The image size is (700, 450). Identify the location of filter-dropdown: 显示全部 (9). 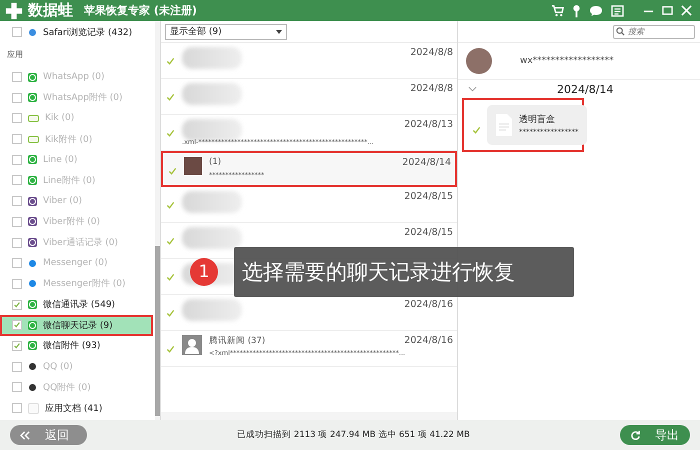
(226, 32).